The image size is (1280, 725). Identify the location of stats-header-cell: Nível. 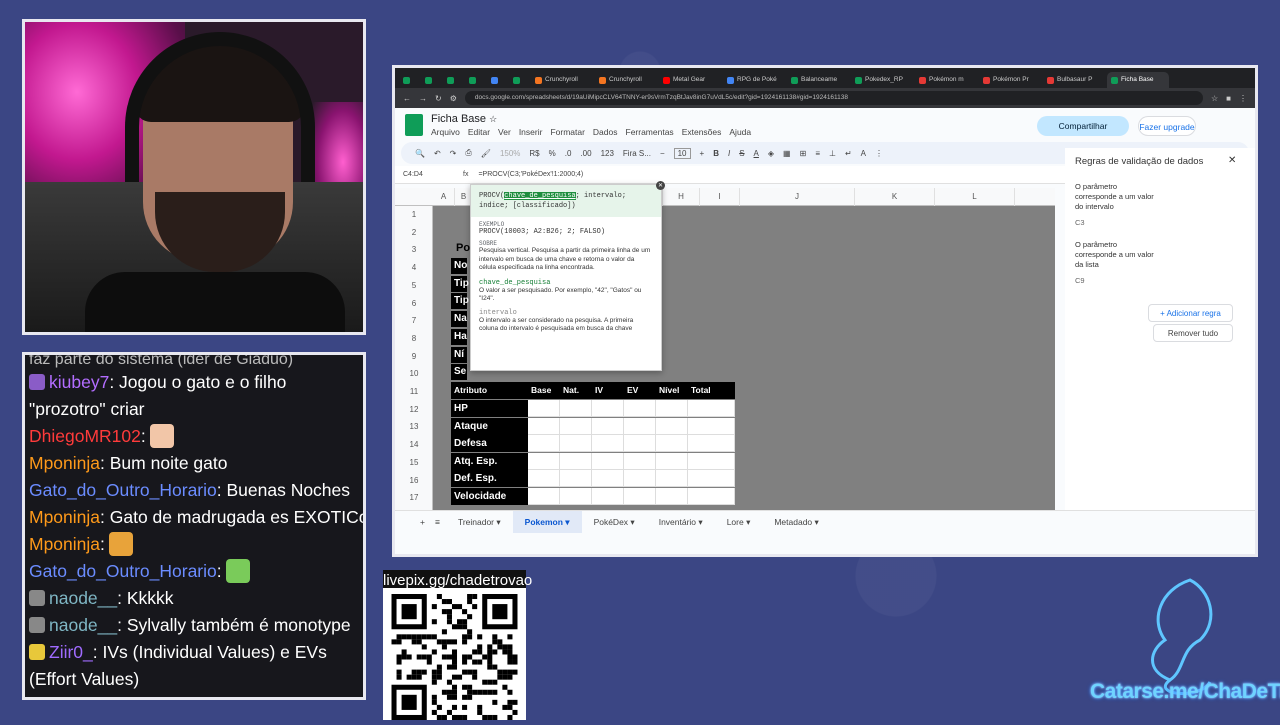
(672, 390).